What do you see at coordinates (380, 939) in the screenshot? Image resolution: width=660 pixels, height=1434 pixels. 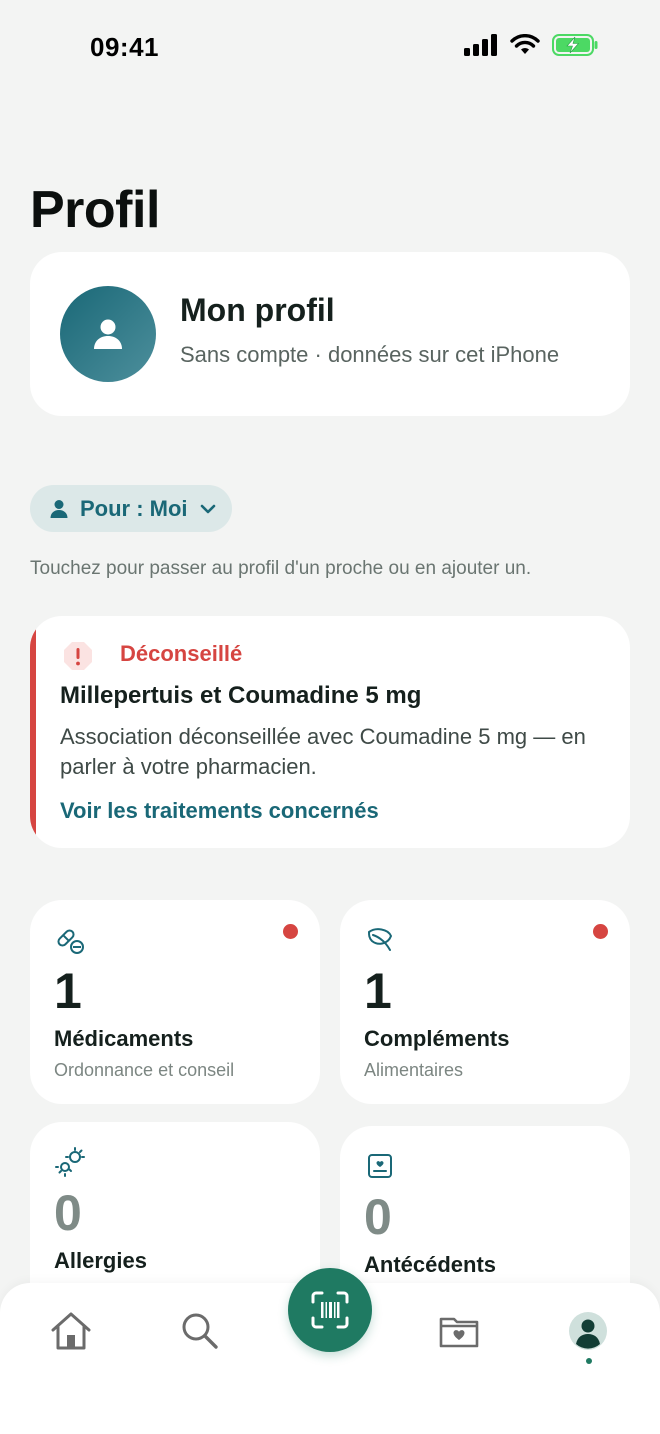 I see `leaf-icon` at bounding box center [380, 939].